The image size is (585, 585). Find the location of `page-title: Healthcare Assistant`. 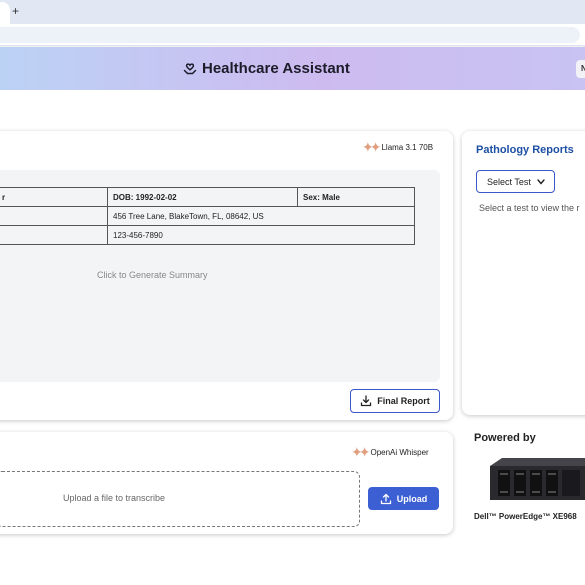

page-title: Healthcare Assistant is located at coordinates (266, 68).